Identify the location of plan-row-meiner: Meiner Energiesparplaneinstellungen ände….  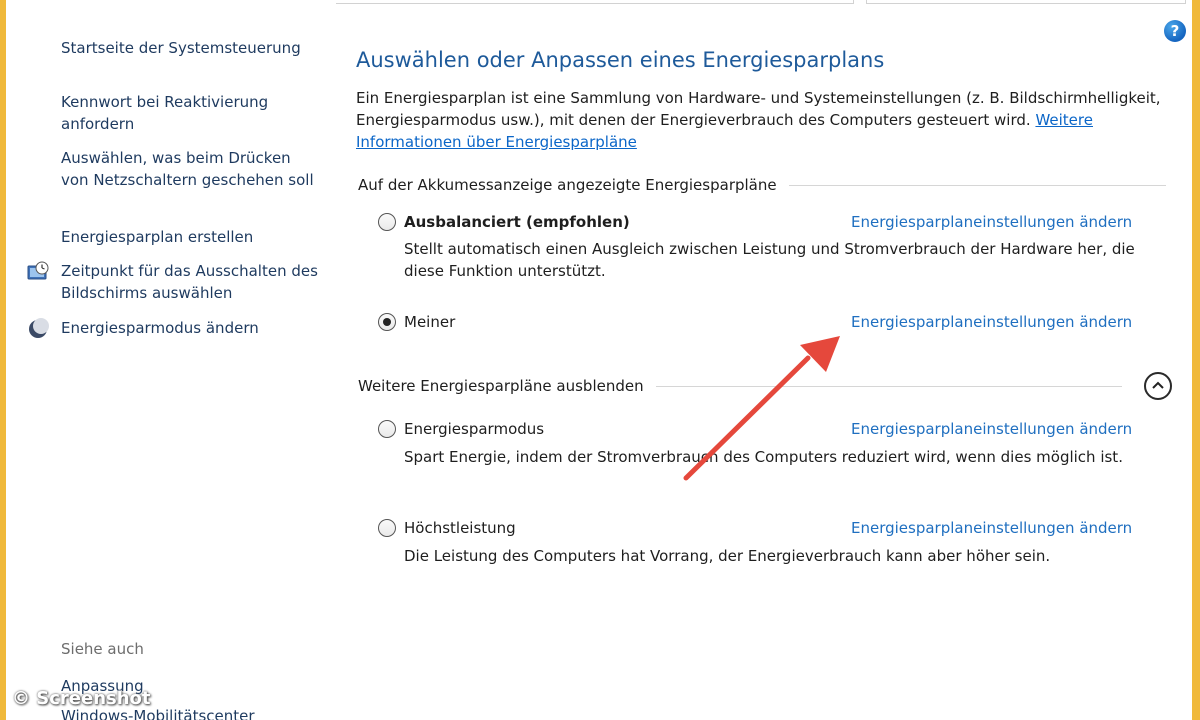
(760, 322).